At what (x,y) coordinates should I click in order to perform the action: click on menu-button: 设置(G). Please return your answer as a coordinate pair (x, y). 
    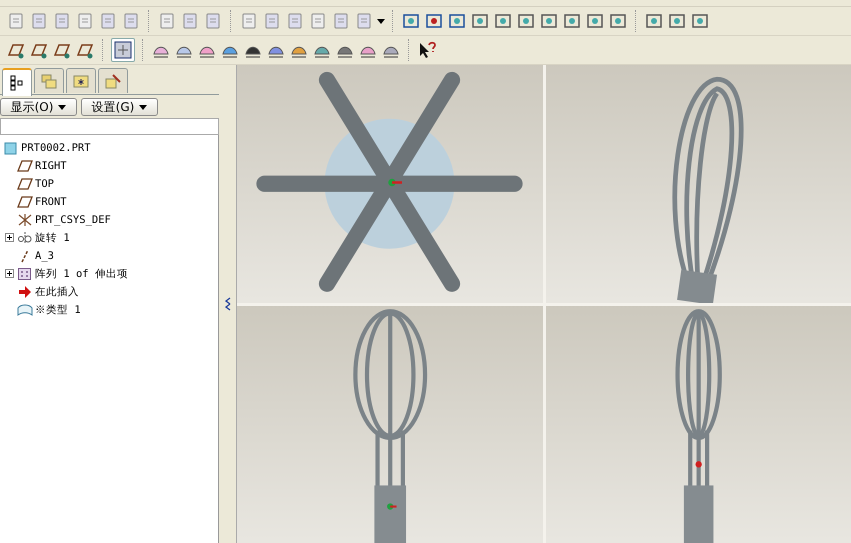
    Looking at the image, I should click on (119, 107).